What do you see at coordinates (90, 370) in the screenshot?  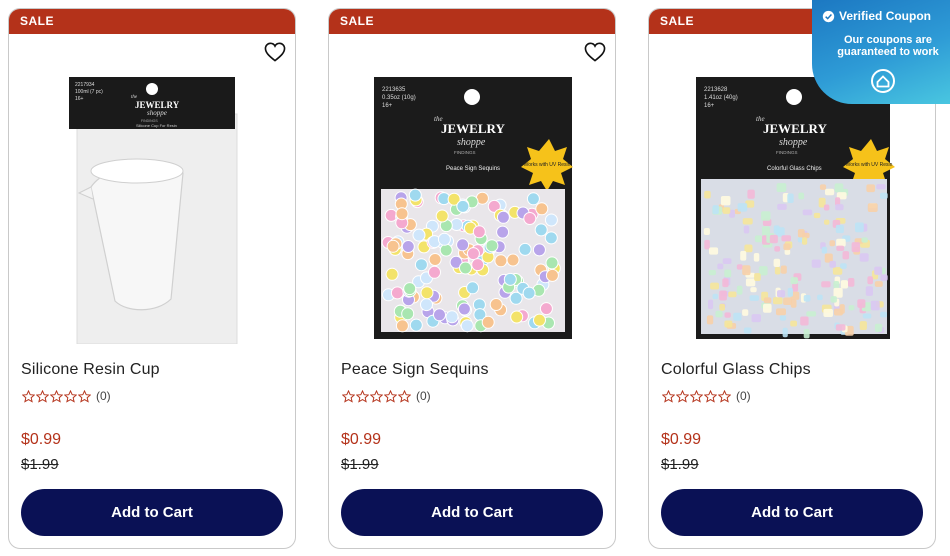 I see `product-name: Silicone Resin Cup` at bounding box center [90, 370].